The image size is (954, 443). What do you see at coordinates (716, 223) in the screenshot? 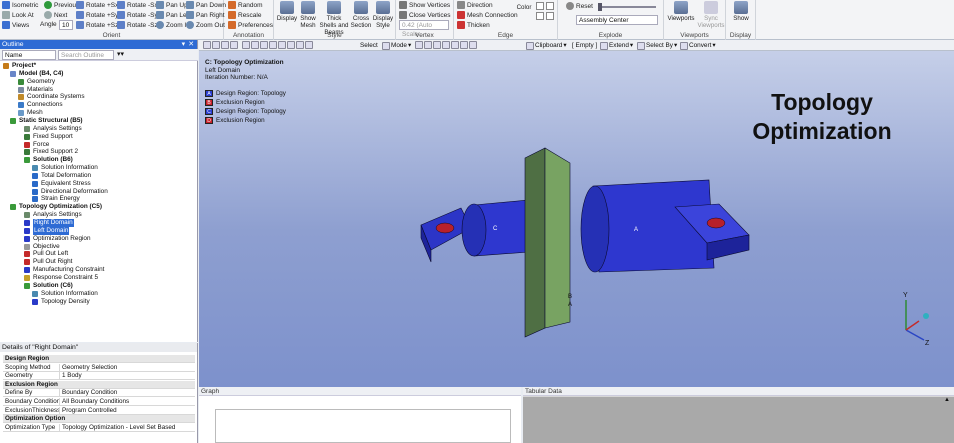
I see `right-exclusion-hole` at bounding box center [716, 223].